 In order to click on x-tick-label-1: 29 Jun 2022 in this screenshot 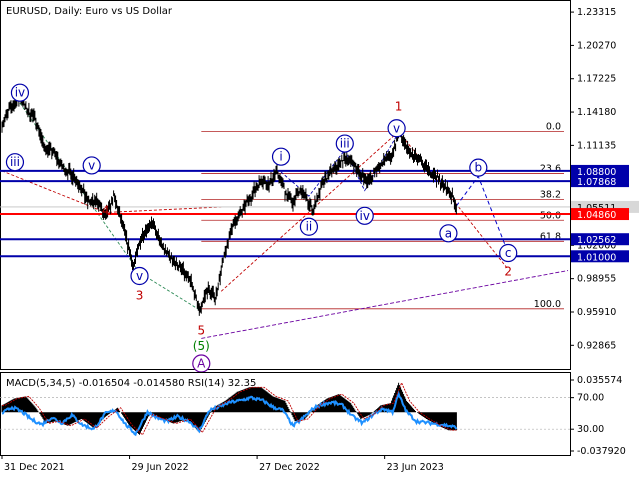, I will do `click(160, 467)`.